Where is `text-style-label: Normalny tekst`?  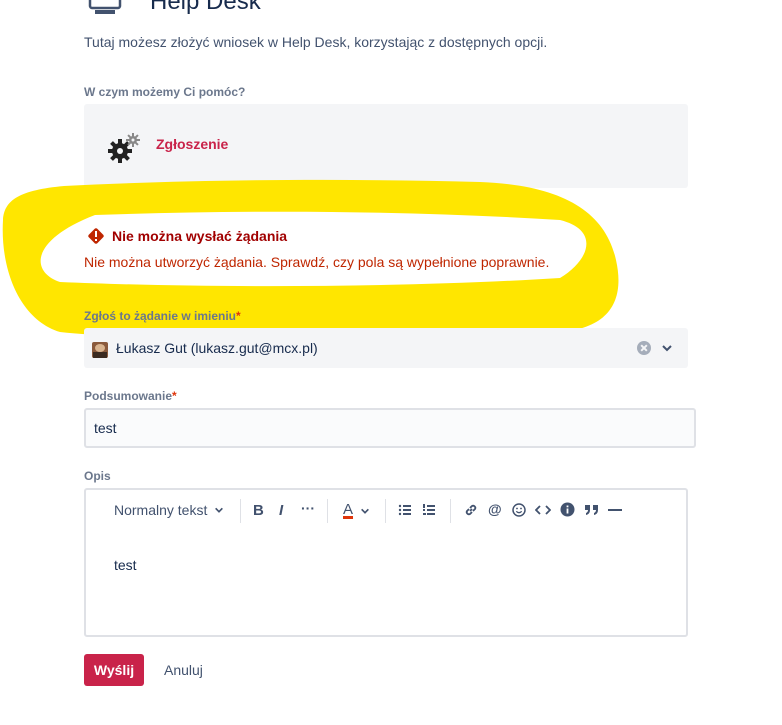
text-style-label: Normalny tekst is located at coordinates (161, 510).